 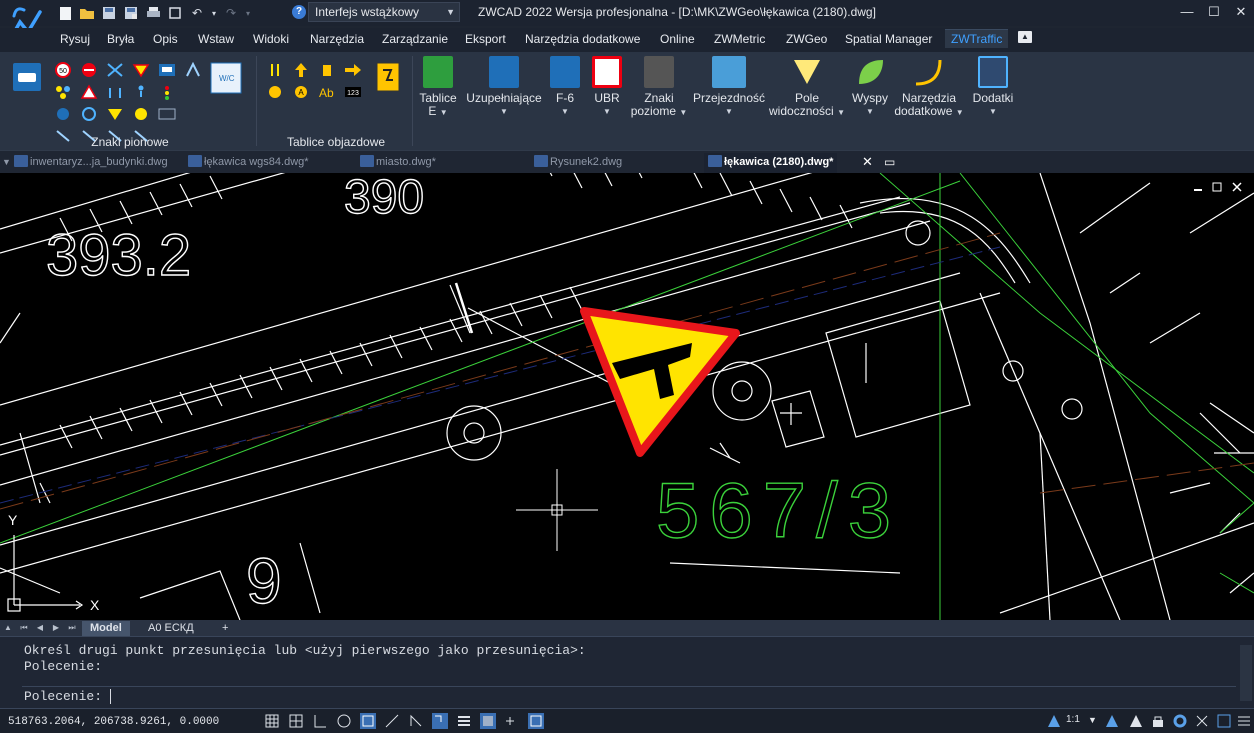 I want to click on signal-icon, so click(x=167, y=92).